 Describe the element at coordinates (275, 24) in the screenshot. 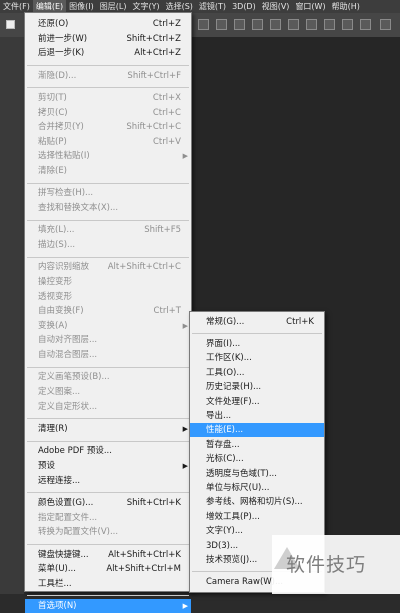

I see `align-middle-icon` at that location.